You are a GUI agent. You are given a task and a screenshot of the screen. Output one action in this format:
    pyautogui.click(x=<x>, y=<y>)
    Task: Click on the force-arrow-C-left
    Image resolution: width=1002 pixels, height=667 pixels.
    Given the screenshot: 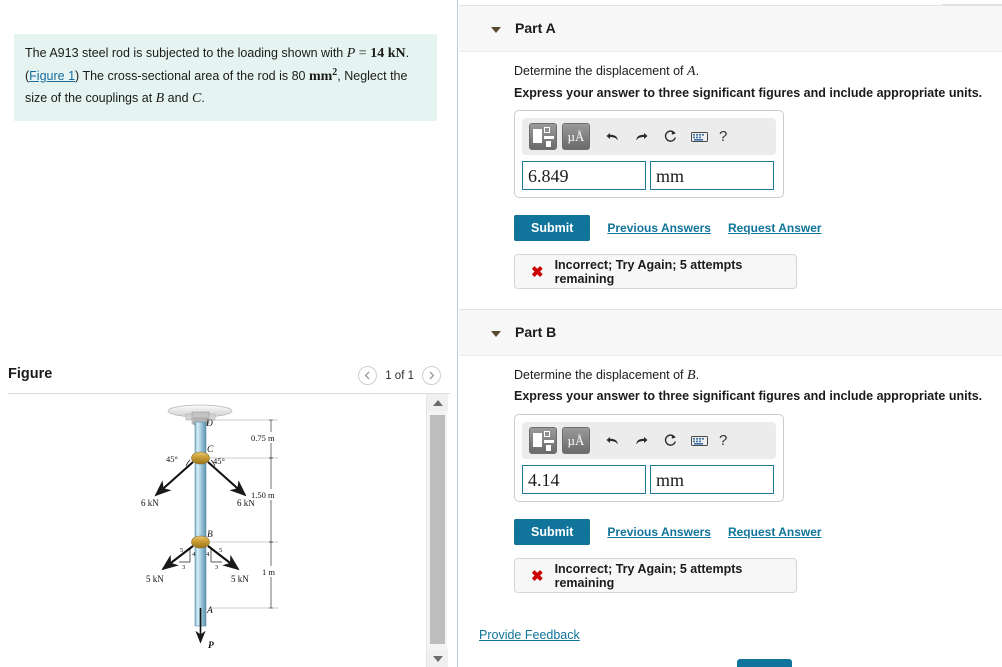 What is the action you would take?
    pyautogui.click(x=174, y=479)
    